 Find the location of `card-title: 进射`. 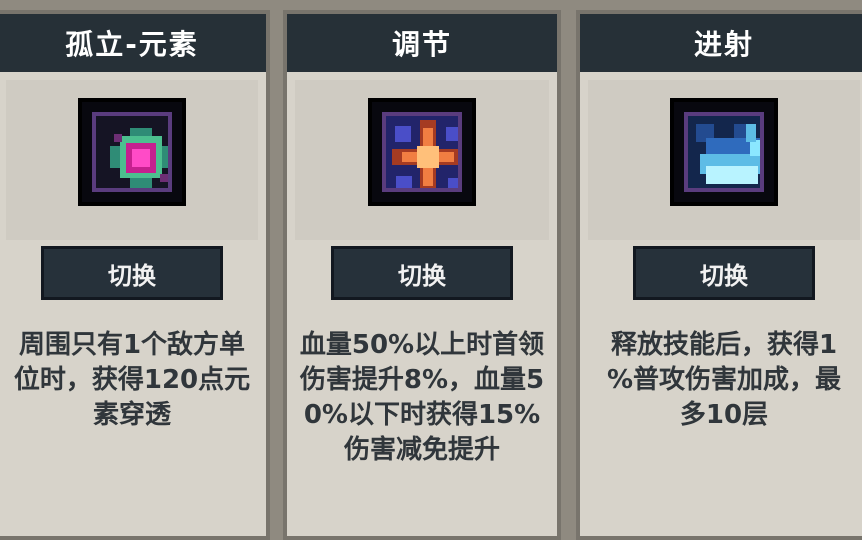

card-title: 进射 is located at coordinates (721, 43).